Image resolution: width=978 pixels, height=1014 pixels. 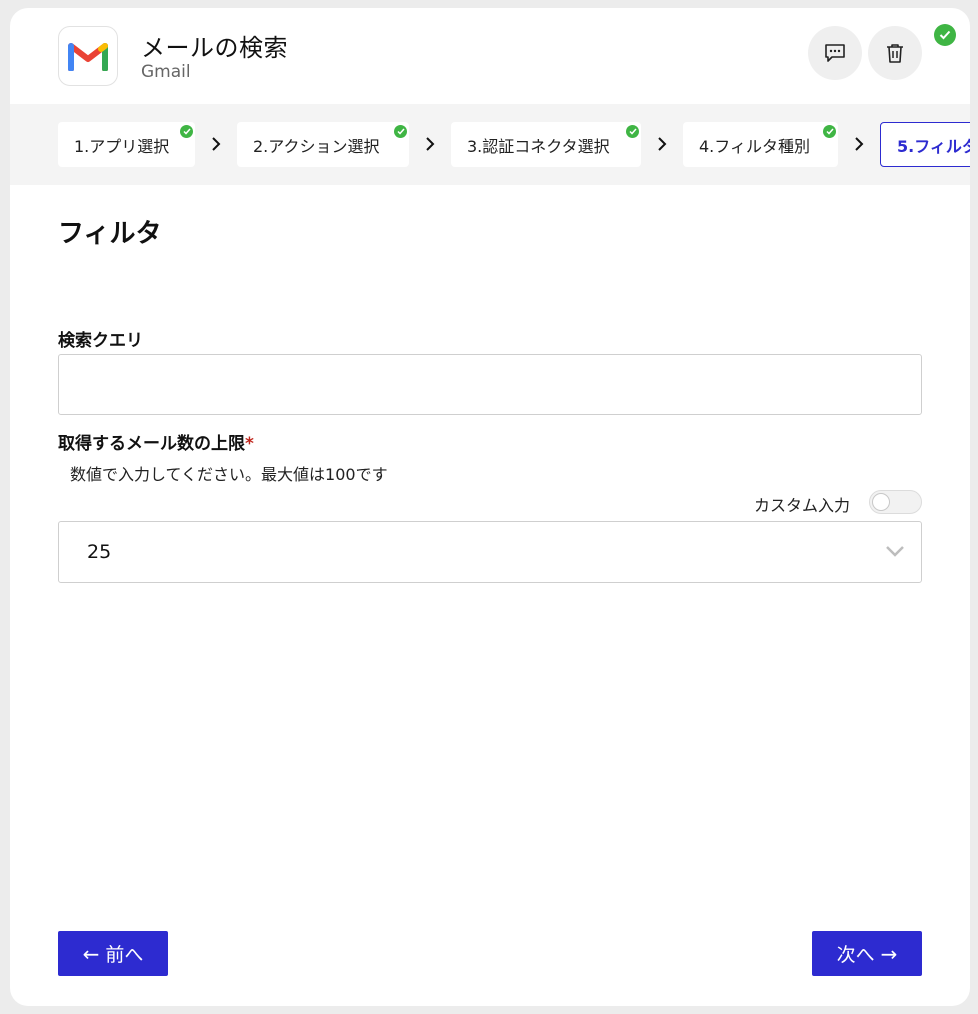 I want to click on prev-label: 前へ, so click(x=124, y=955).